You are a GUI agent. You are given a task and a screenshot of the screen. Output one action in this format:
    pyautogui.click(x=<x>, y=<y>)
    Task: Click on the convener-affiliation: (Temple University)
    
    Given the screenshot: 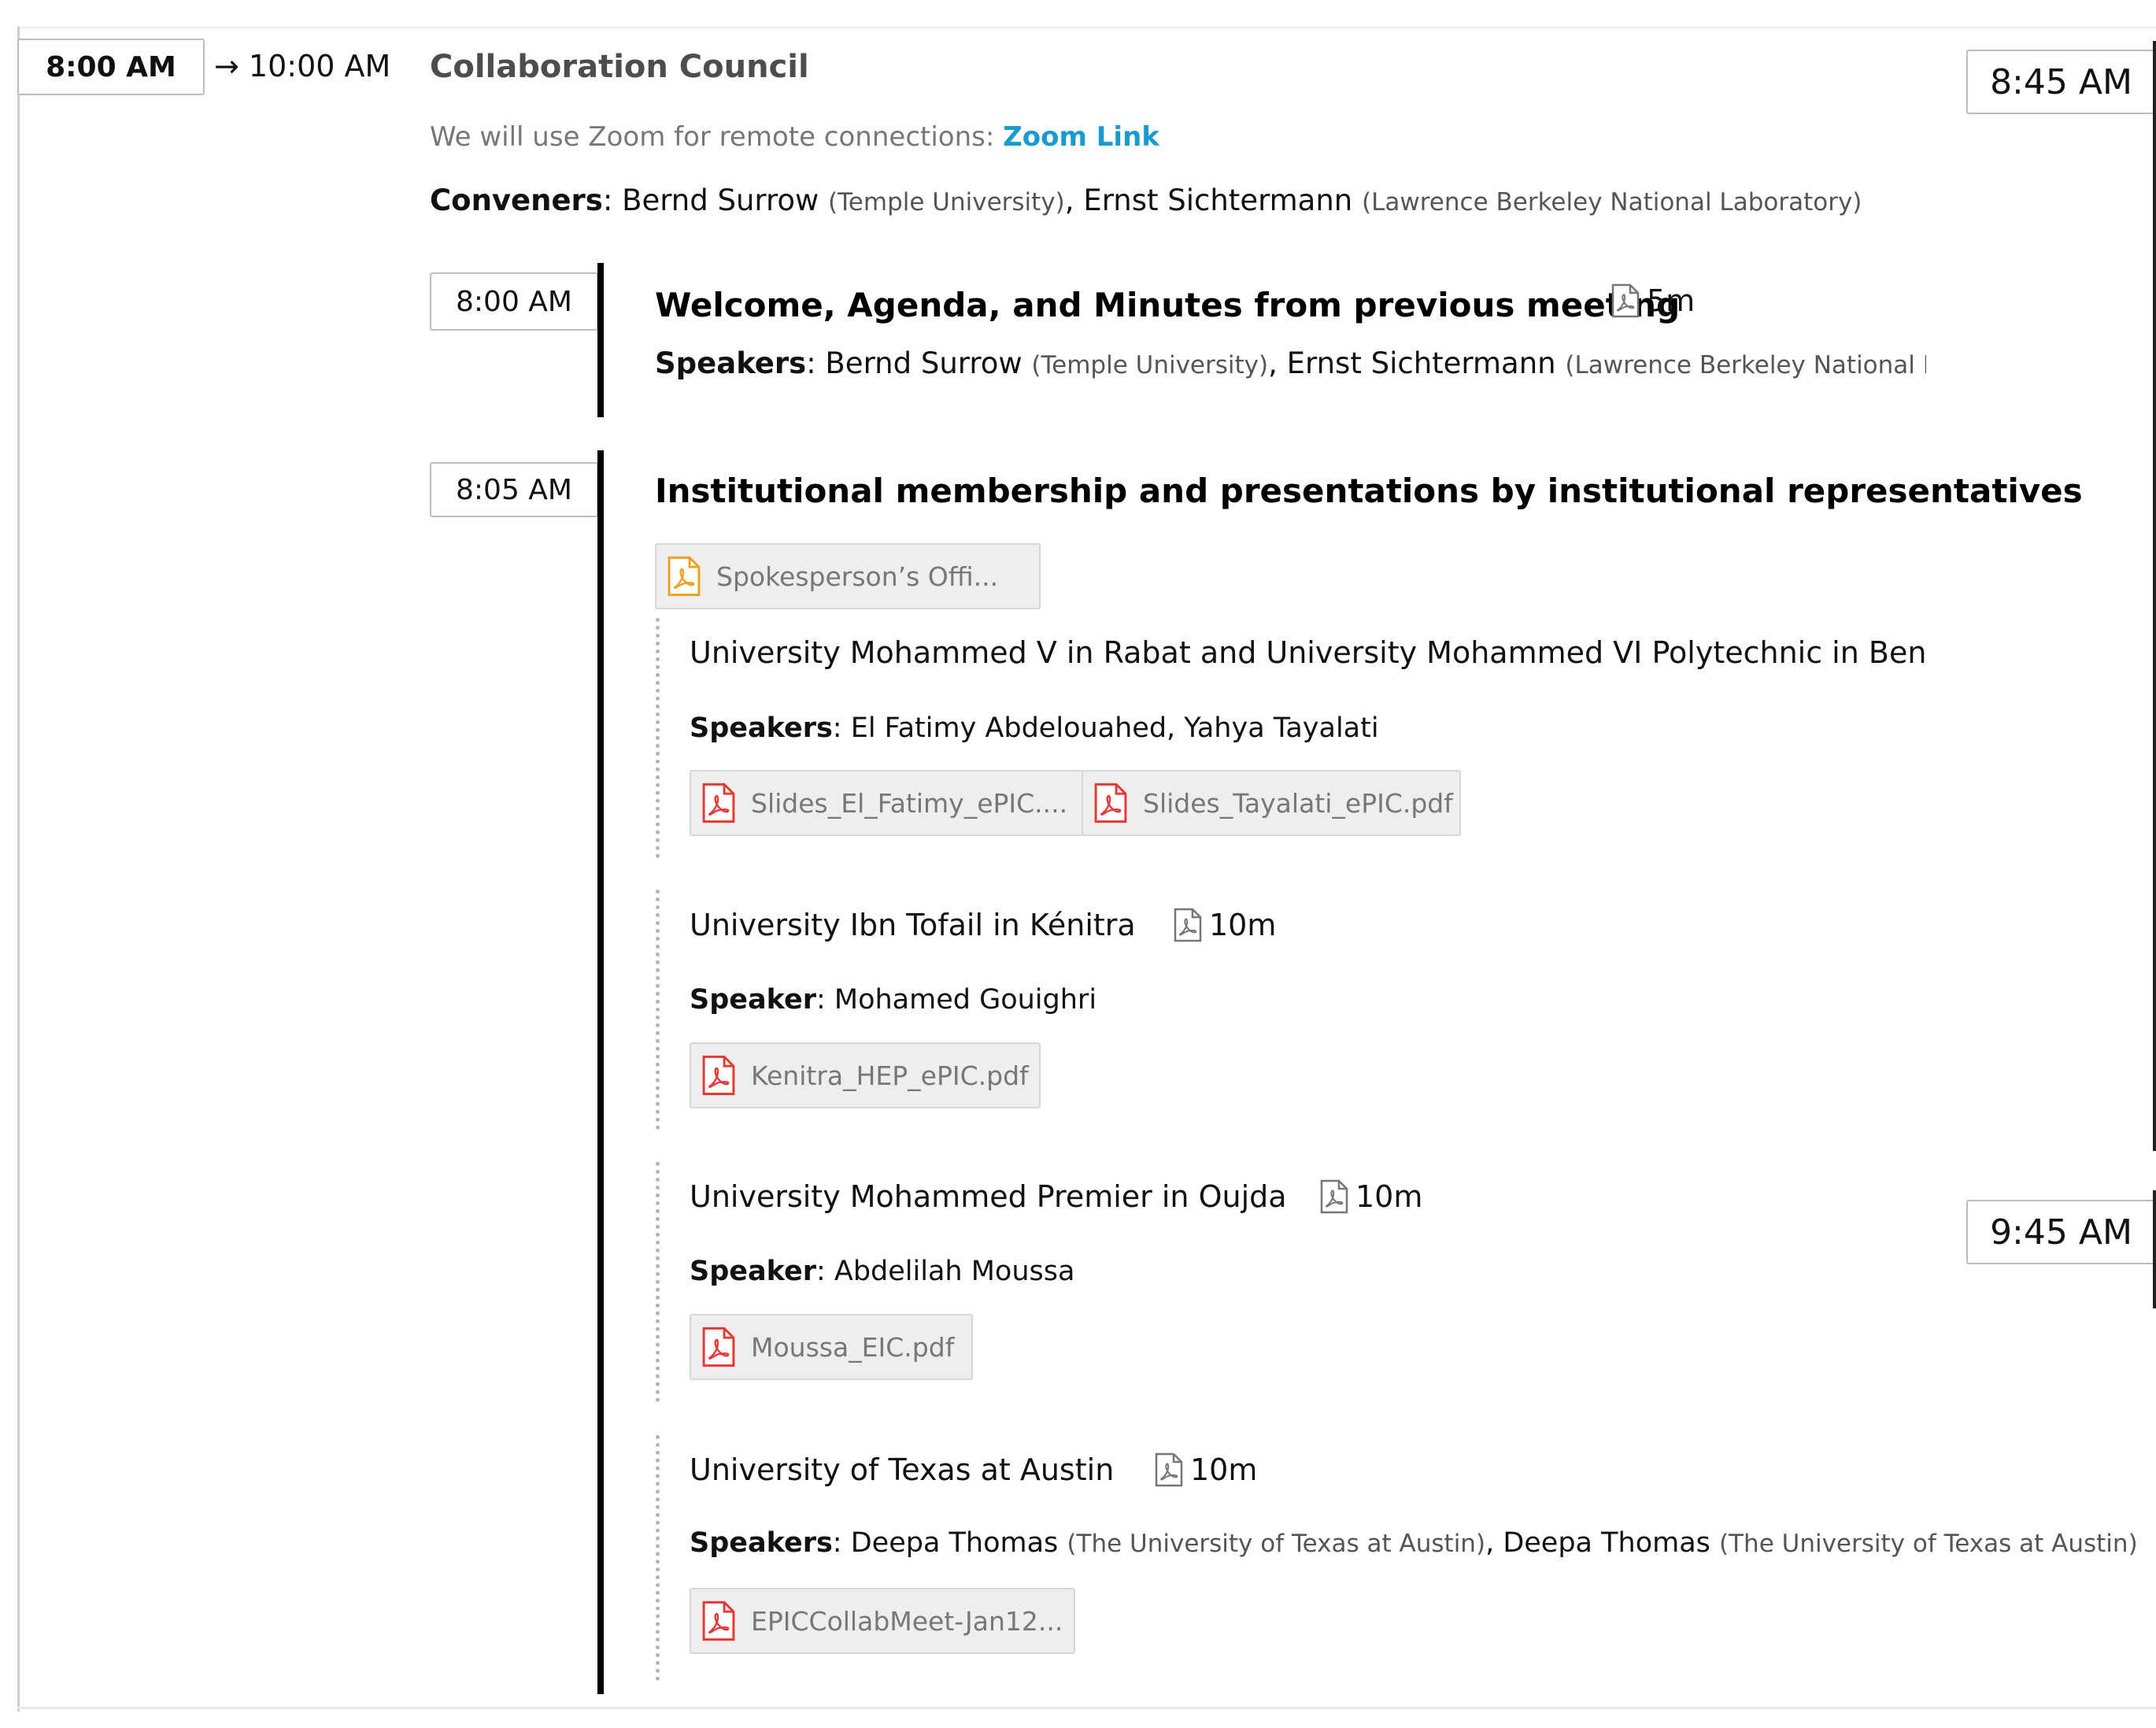 What is the action you would take?
    pyautogui.click(x=946, y=202)
    